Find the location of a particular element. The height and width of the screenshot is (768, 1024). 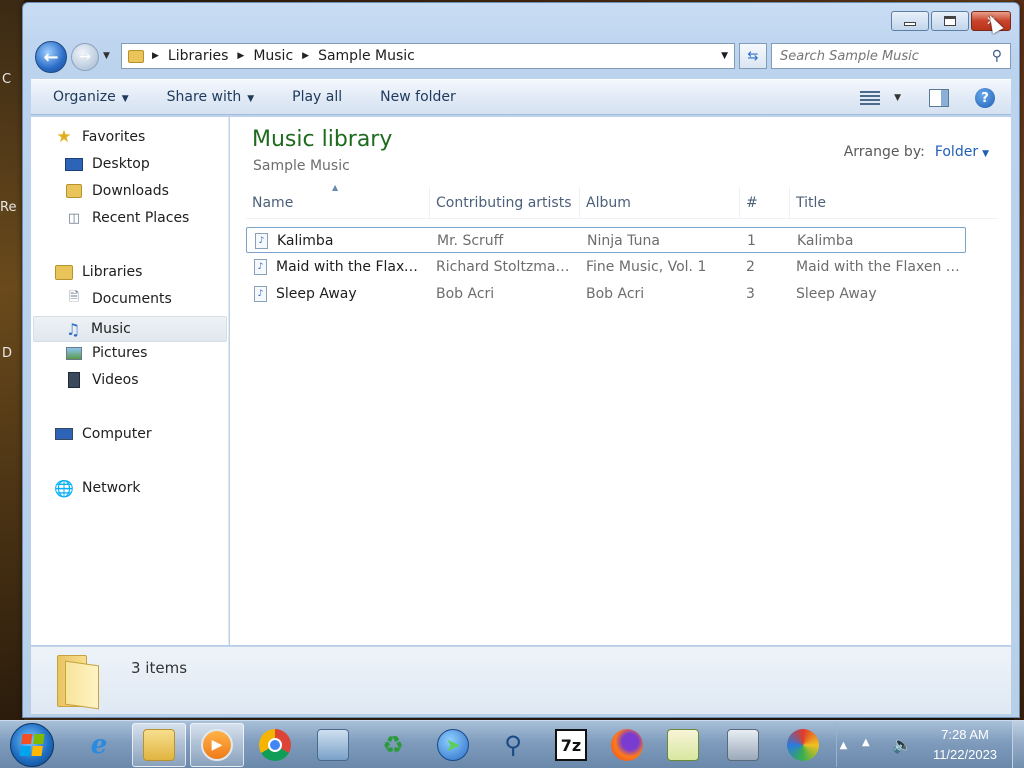

column-header-label: # is located at coordinates (752, 203).